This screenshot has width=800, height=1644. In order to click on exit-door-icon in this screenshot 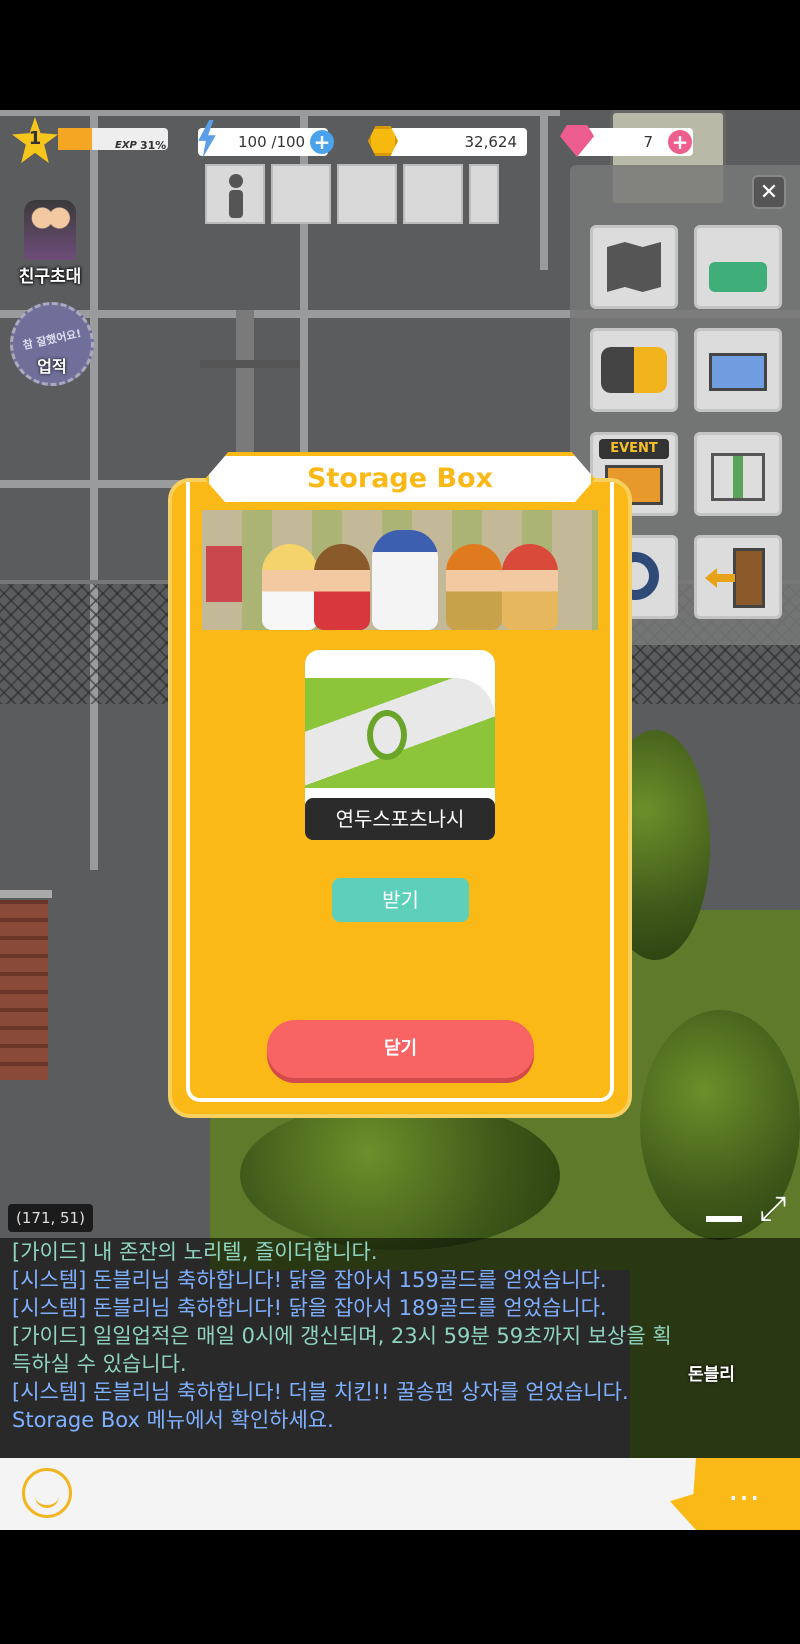, I will do `click(749, 578)`.